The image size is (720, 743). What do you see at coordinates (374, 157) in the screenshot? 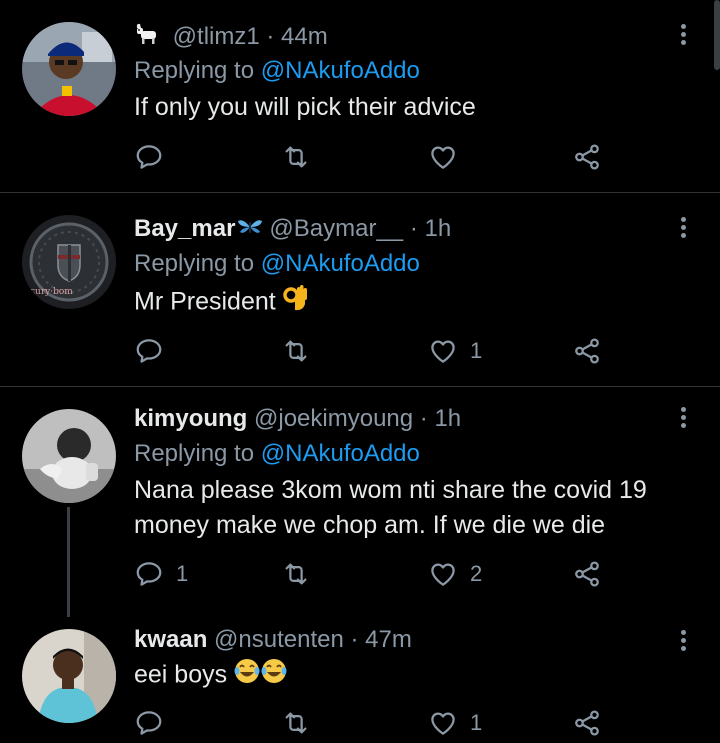
I see `tweet-actions` at bounding box center [374, 157].